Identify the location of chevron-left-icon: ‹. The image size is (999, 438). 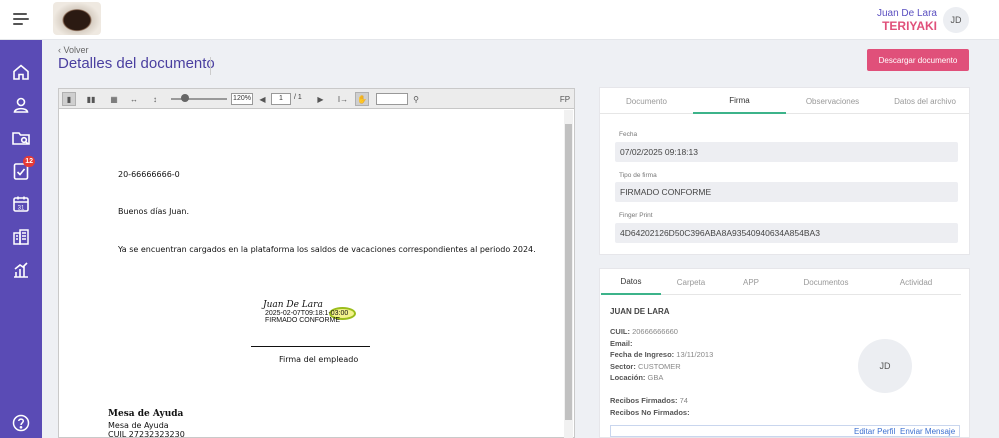
(59, 50).